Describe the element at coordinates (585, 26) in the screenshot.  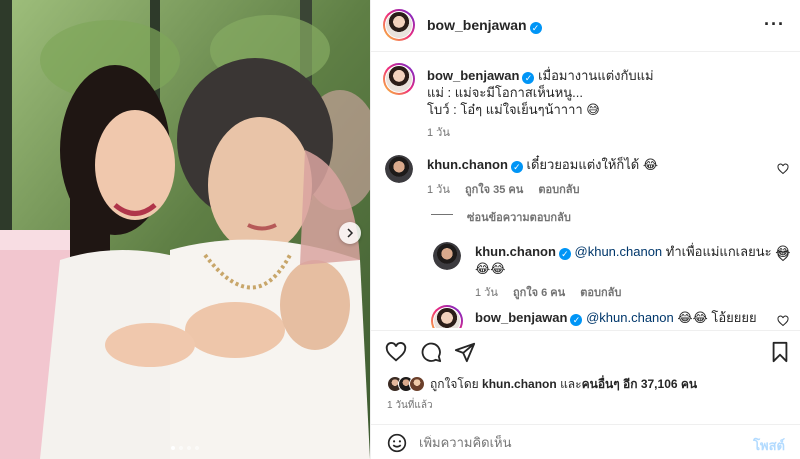
I see `post-header: bow_benjawan ✓ ···` at that location.